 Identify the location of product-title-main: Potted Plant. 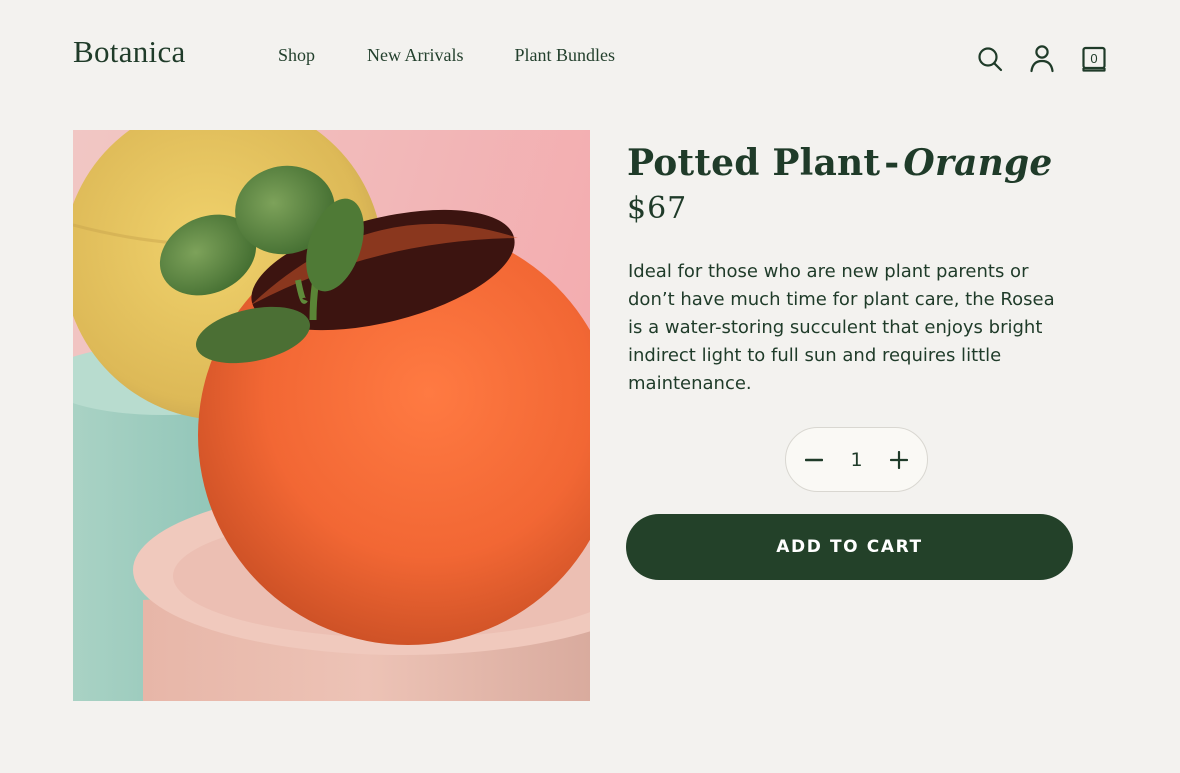
(754, 163).